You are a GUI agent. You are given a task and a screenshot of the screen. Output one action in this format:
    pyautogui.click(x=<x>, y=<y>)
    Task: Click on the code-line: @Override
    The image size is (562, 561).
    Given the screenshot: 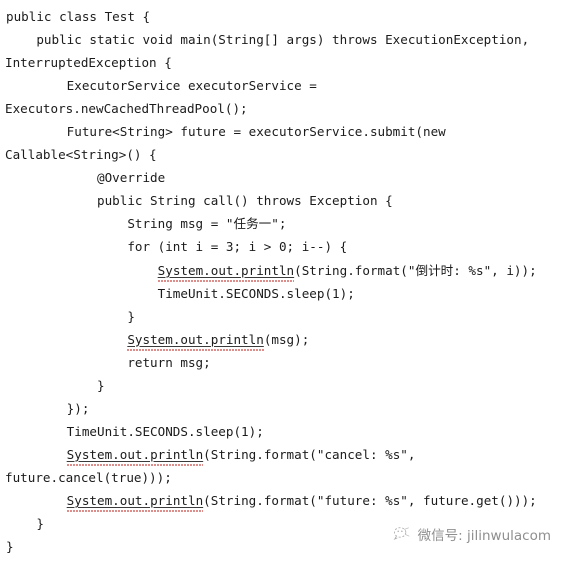 What is the action you would take?
    pyautogui.click(x=283, y=177)
    